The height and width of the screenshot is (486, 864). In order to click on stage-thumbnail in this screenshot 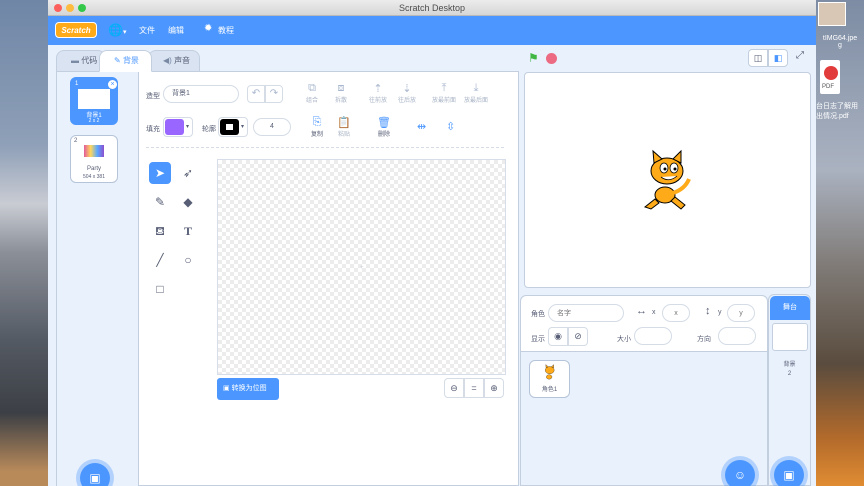, I will do `click(790, 337)`.